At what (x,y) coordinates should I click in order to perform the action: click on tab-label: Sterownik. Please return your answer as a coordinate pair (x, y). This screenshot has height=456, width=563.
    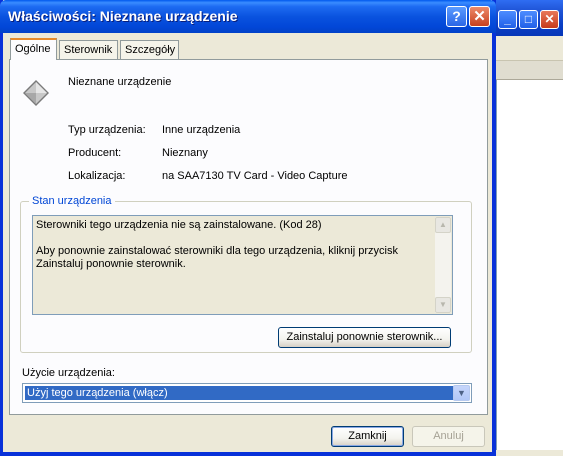
    Looking at the image, I should click on (88, 50).